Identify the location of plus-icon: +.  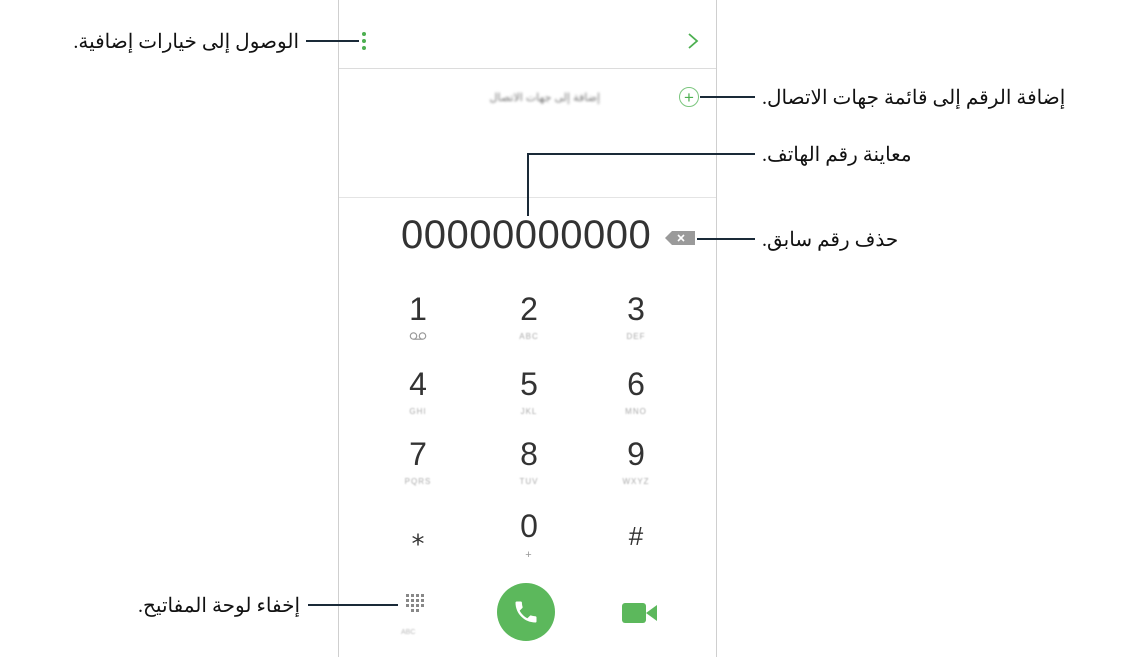
(689, 97).